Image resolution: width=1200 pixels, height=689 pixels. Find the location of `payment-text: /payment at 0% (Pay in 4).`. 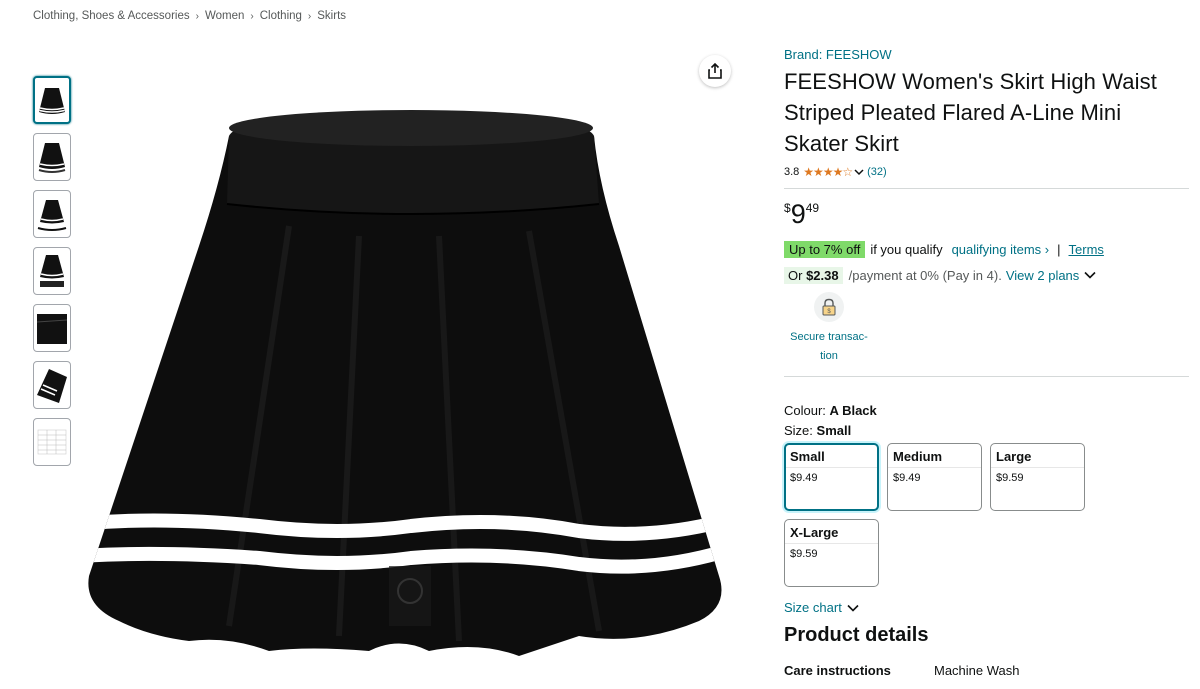

payment-text: /payment at 0% (Pay in 4). is located at coordinates (925, 275).